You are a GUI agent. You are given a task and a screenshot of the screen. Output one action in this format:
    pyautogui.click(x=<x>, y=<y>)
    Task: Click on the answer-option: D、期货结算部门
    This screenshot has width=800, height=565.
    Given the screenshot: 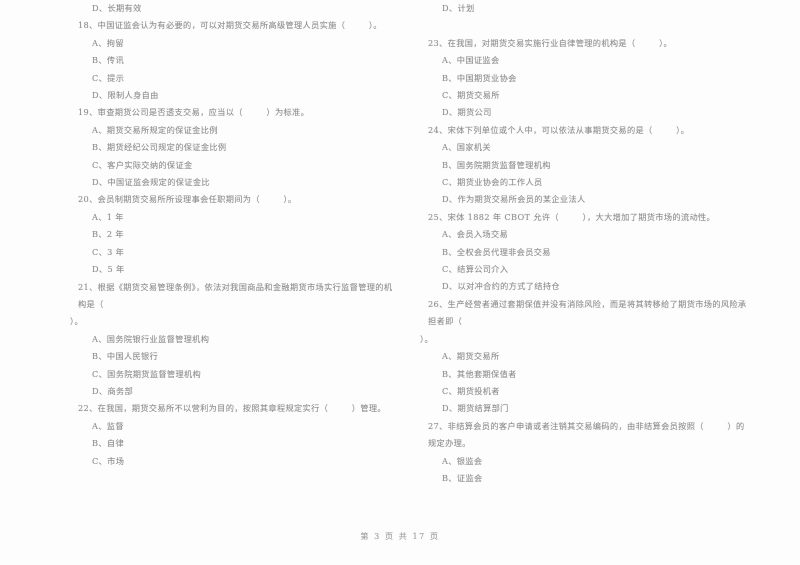 What is the action you would take?
    pyautogui.click(x=475, y=408)
    